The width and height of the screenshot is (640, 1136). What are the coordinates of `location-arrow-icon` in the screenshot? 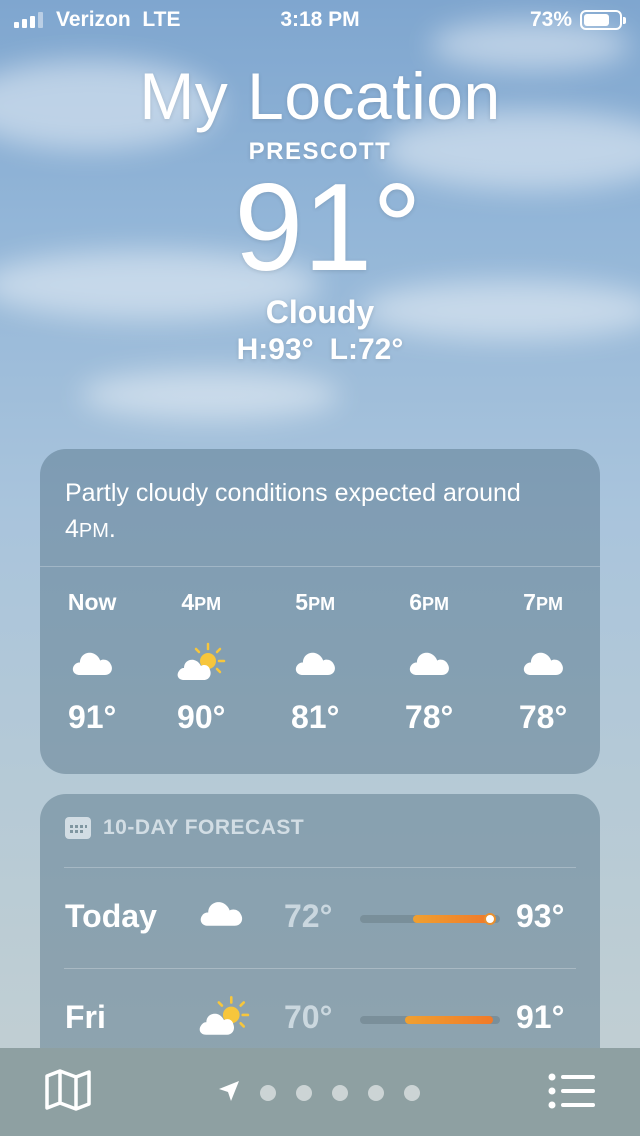 It's located at (229, 1091).